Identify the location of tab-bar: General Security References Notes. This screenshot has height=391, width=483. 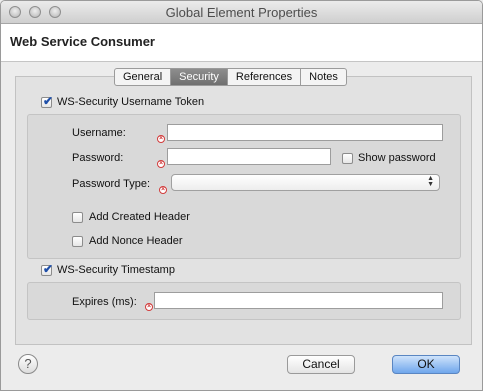
(230, 77).